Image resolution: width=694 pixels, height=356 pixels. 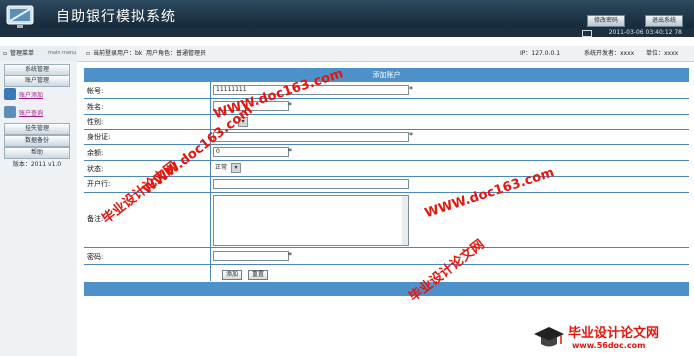 I want to click on sound-icon: ▫, so click(x=88, y=53).